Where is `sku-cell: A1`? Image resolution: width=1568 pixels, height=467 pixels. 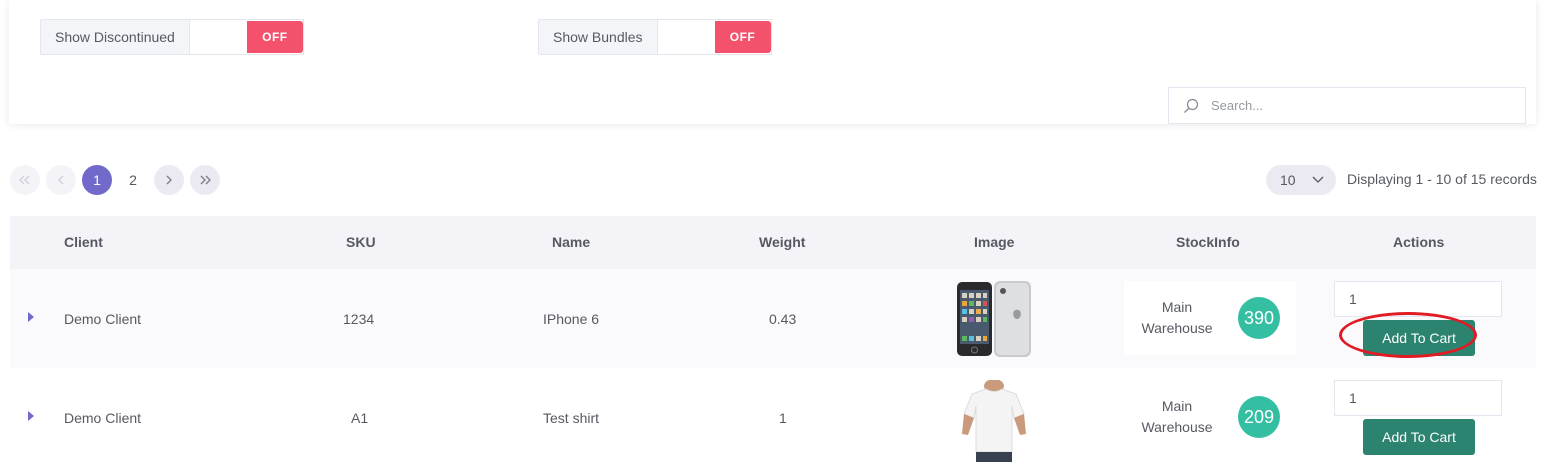 sku-cell: A1 is located at coordinates (360, 418).